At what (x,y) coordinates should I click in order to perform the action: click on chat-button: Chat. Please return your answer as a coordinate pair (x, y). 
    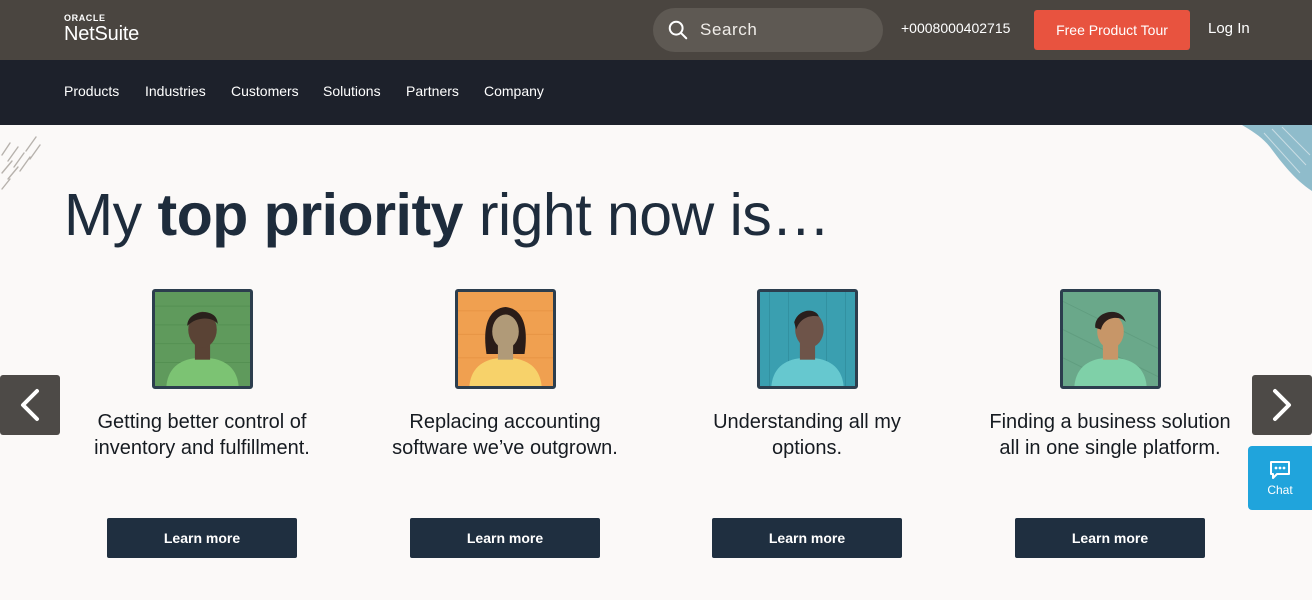
    Looking at the image, I should click on (1280, 478).